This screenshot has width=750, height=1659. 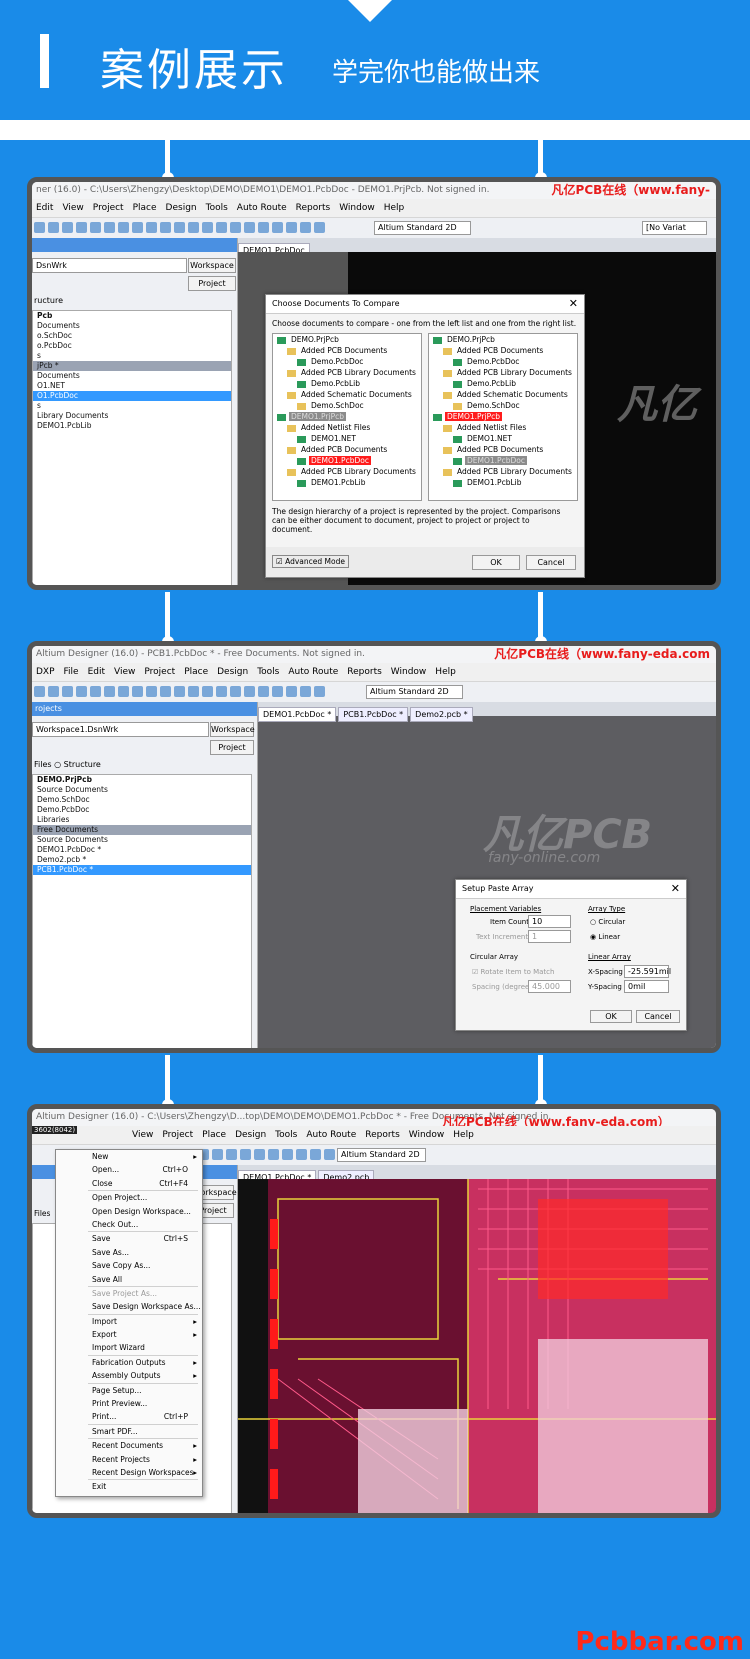 I want to click on x-spacing-input: -25.591mil, so click(x=647, y=971).